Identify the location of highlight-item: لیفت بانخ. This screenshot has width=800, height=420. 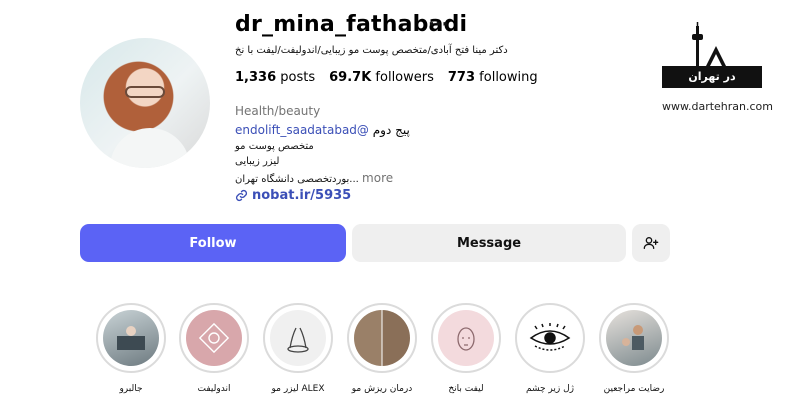
(466, 348).